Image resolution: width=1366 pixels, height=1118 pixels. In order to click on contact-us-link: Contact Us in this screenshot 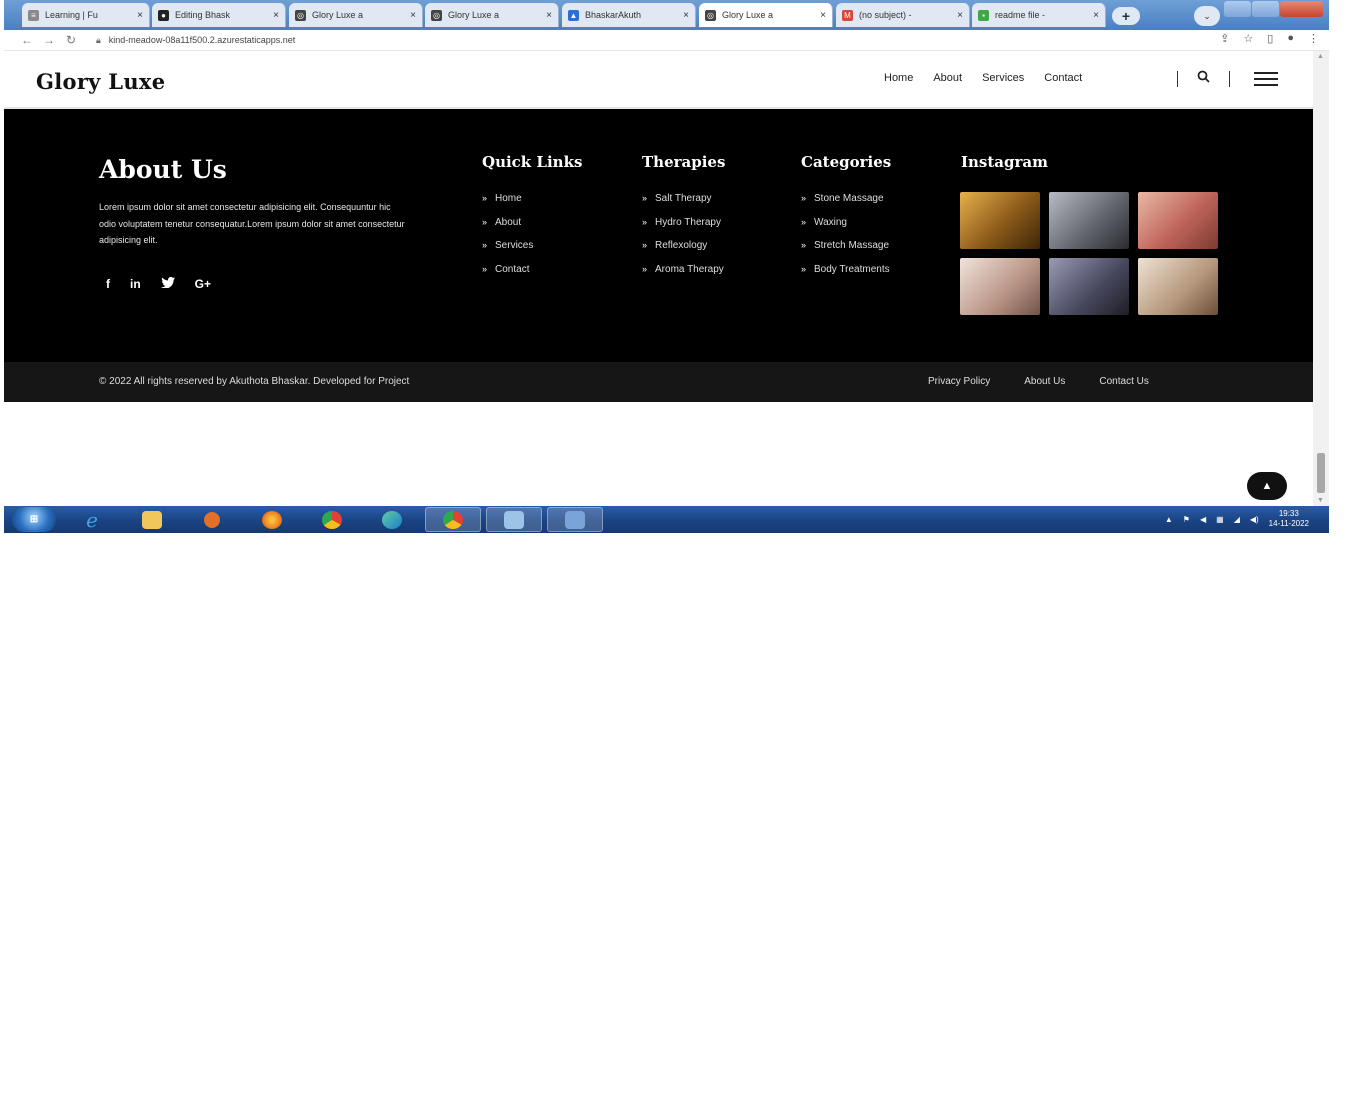, I will do `click(1123, 381)`.